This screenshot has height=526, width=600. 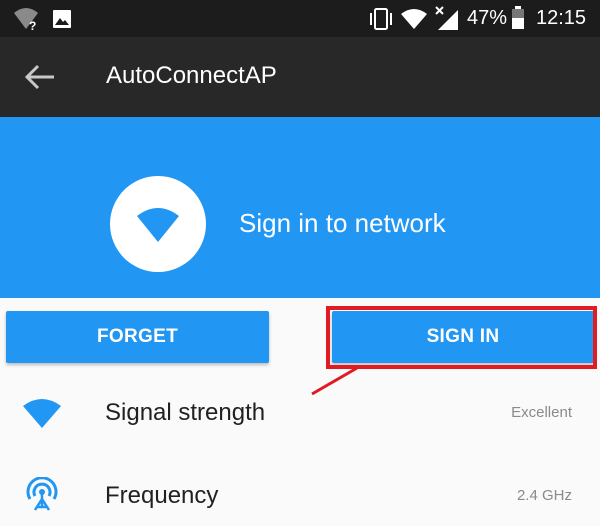 I want to click on vibrate-icon, so click(x=381, y=21).